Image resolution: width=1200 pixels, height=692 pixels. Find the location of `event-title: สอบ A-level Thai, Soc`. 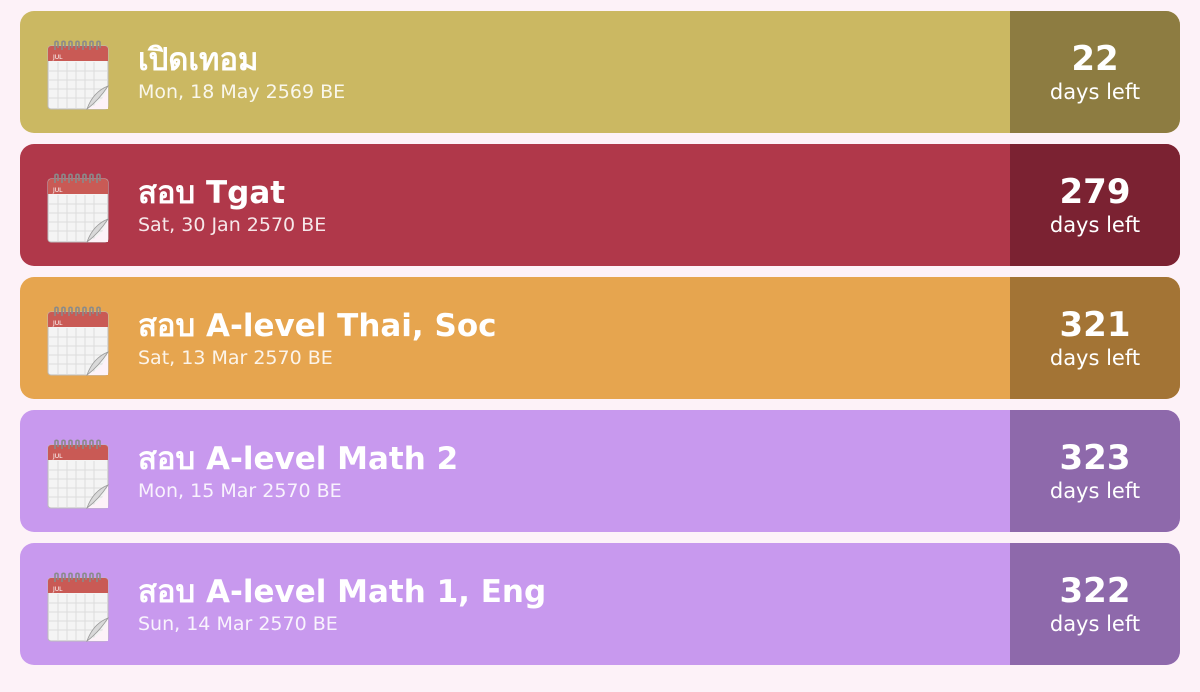

event-title: สอบ A-level Thai, Soc is located at coordinates (317, 326).